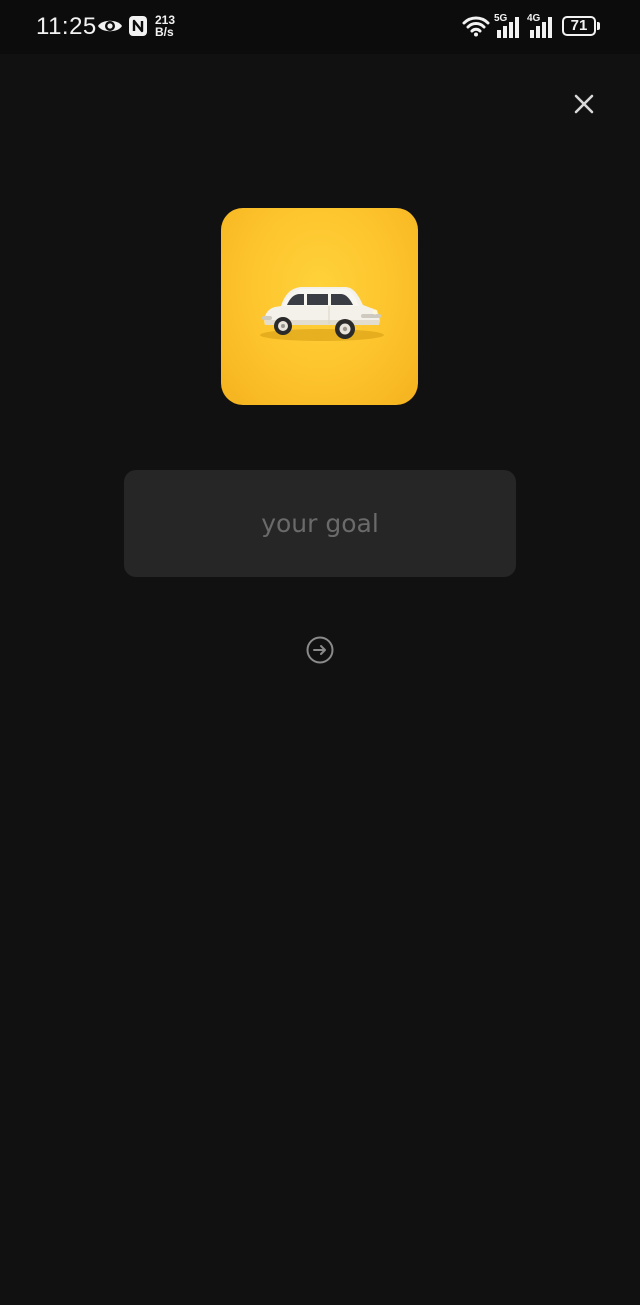 The height and width of the screenshot is (1305, 640). I want to click on status-time: 11:25, so click(66, 26).